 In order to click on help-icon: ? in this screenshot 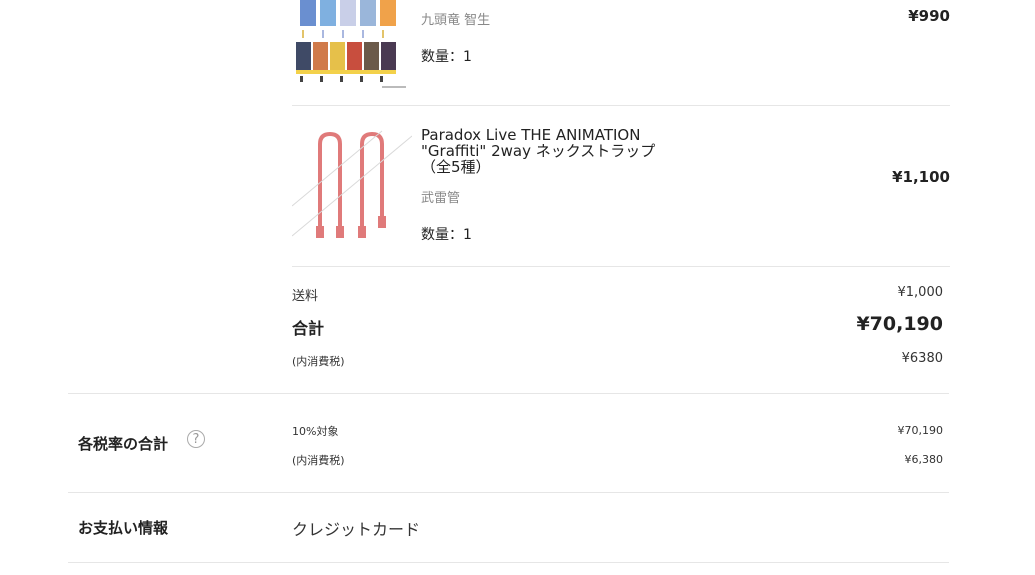, I will do `click(196, 439)`.